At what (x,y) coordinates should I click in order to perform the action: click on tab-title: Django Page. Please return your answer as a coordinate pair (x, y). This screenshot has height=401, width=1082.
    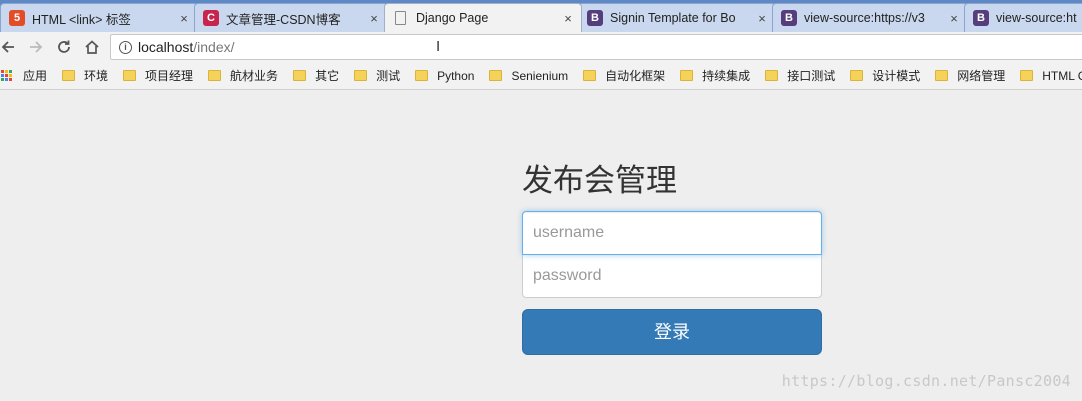
    Looking at the image, I should click on (452, 18).